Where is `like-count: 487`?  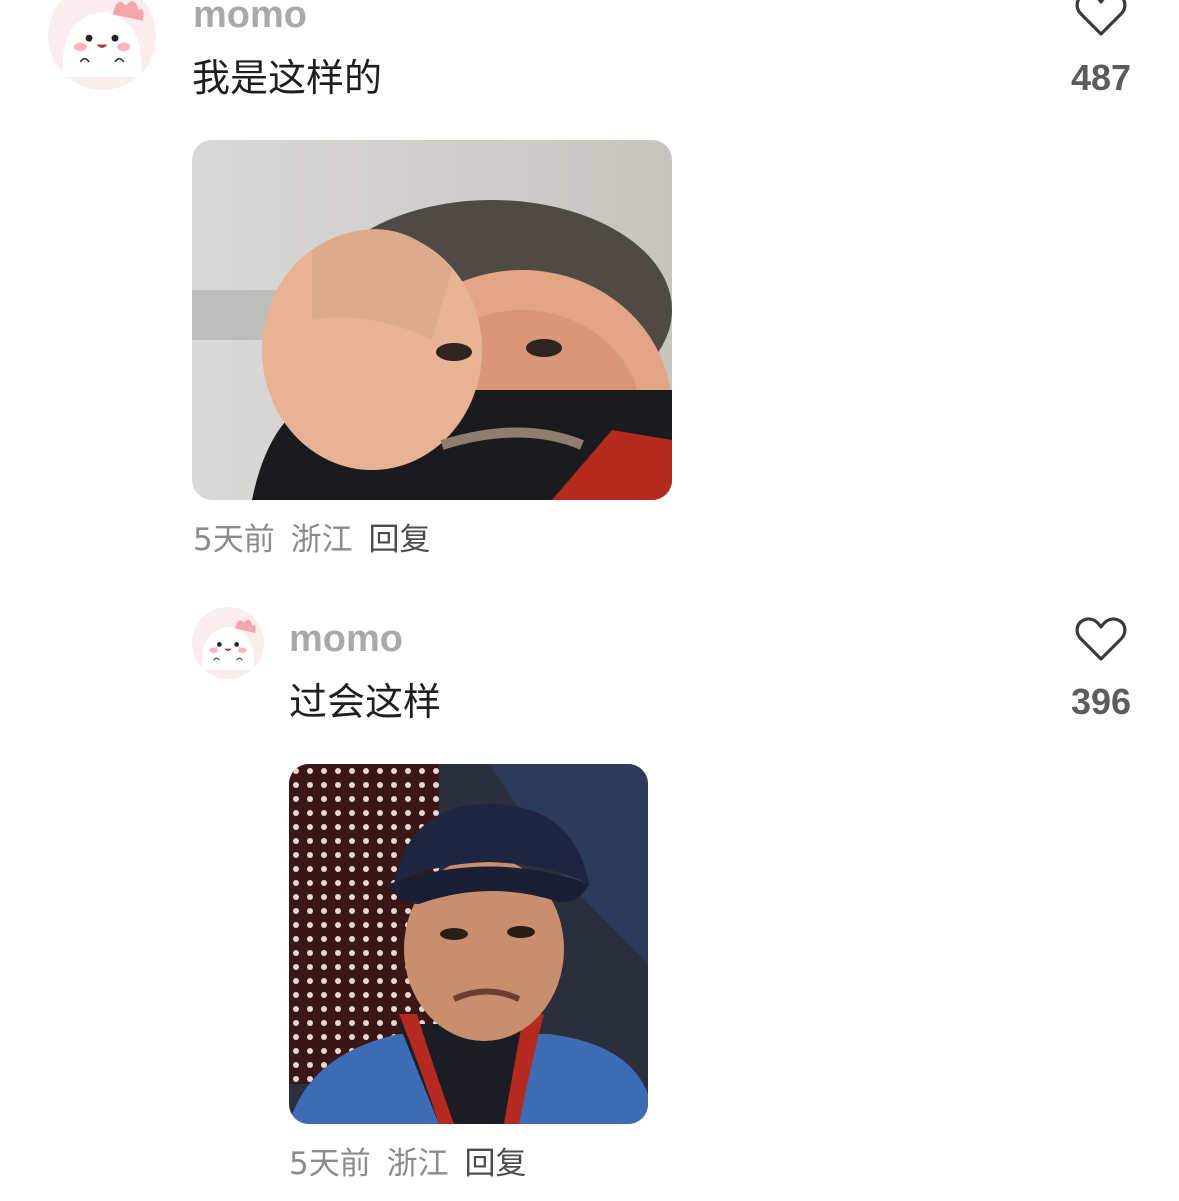
like-count: 487 is located at coordinates (1101, 77).